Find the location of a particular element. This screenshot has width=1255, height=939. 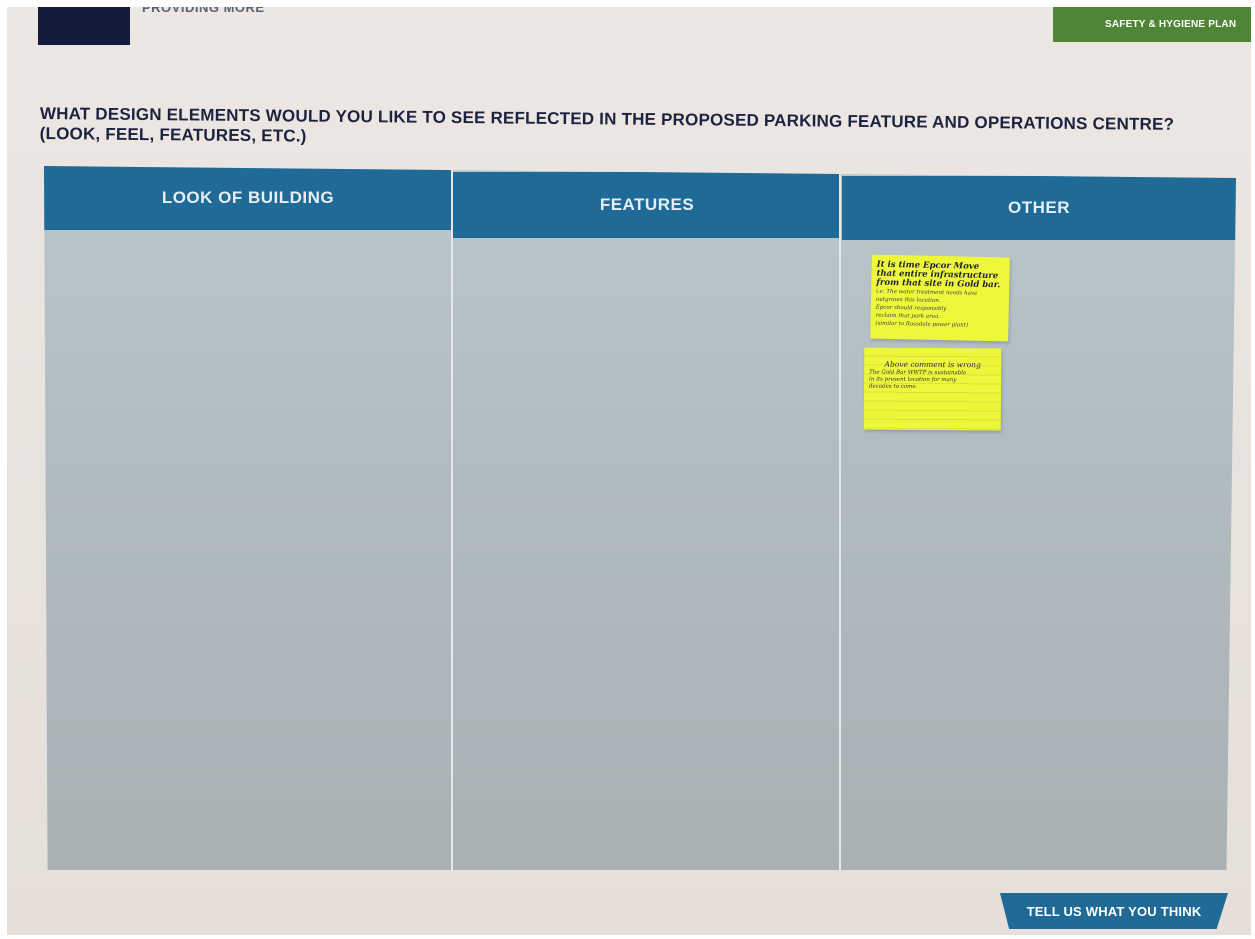

column-header-look-of-building: LOOK OF BUILDING is located at coordinates (248, 198).